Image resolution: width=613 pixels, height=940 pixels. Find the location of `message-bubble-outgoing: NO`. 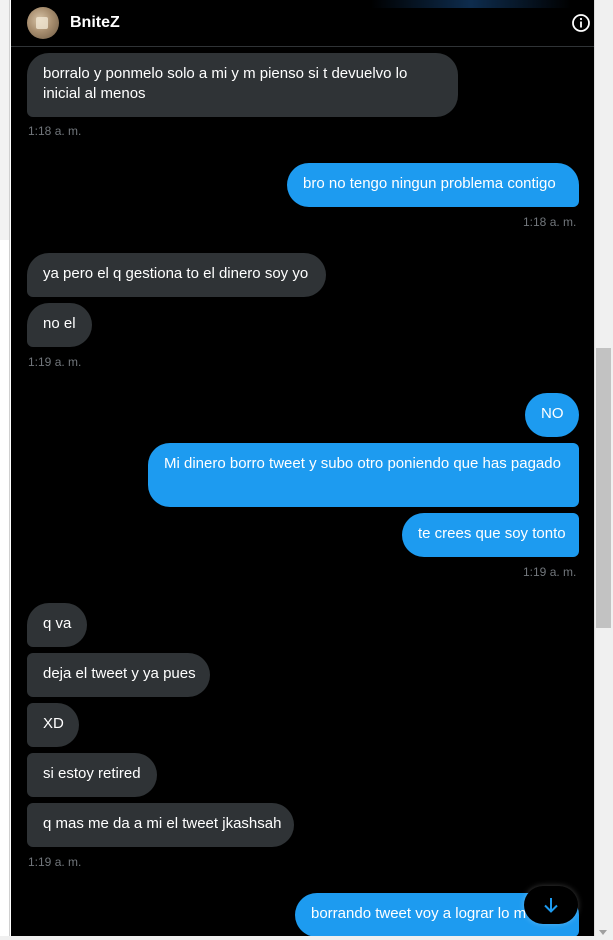

message-bubble-outgoing: NO is located at coordinates (552, 415).